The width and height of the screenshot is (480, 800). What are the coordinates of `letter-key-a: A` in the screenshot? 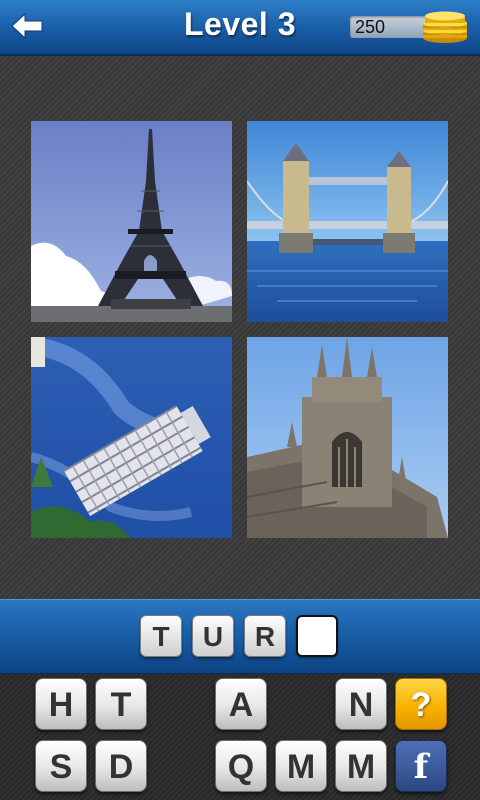 It's located at (241, 704).